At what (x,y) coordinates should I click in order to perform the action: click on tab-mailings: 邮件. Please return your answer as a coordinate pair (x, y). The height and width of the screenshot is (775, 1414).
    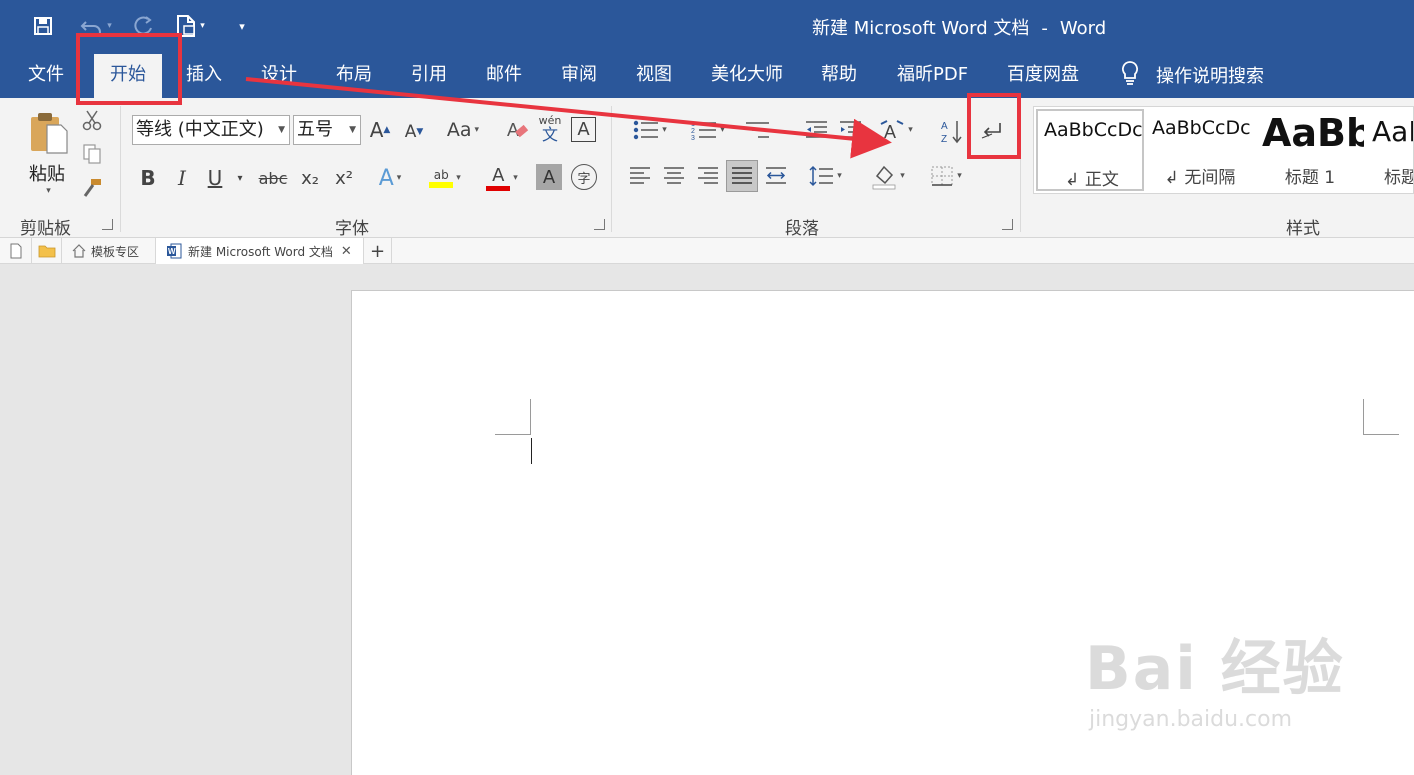
    Looking at the image, I should click on (504, 75).